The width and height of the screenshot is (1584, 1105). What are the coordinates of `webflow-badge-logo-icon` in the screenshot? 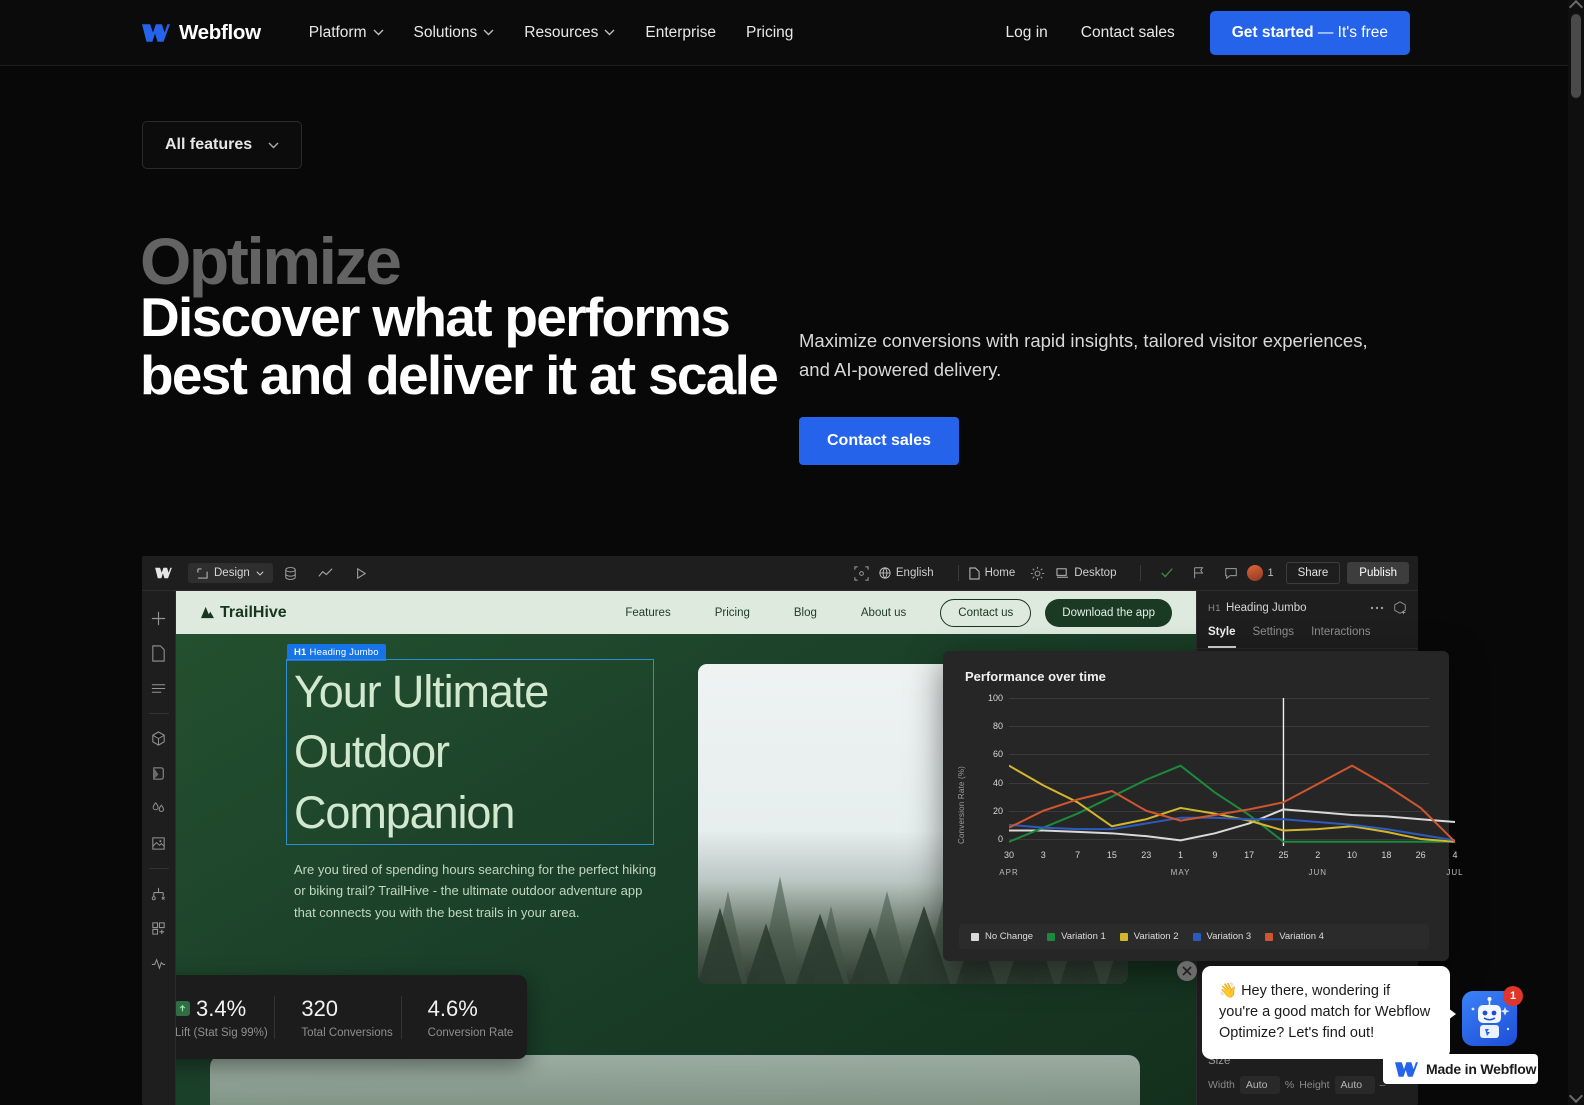 It's located at (1406, 1069).